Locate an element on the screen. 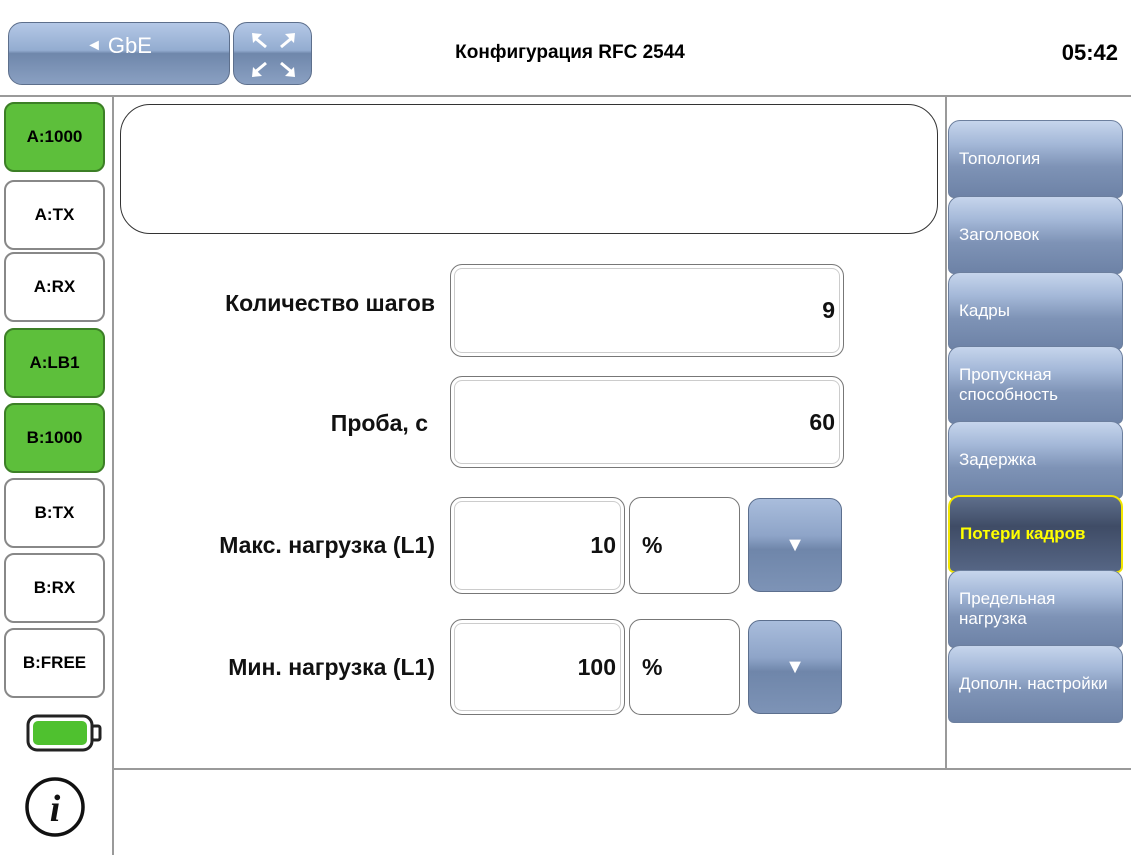 This screenshot has width=1131, height=855. tab-header: Заголовок is located at coordinates (1035, 235).